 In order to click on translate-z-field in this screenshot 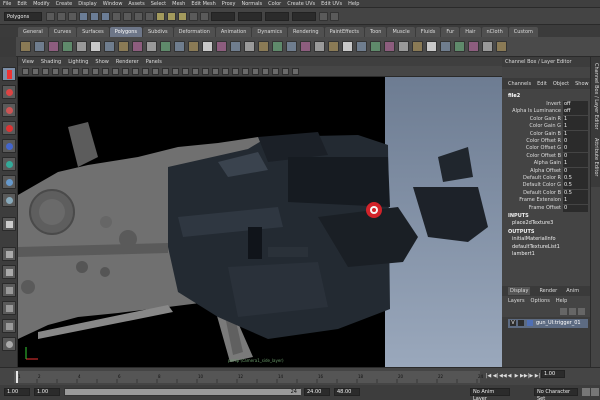, I will do `click(304, 16)`.